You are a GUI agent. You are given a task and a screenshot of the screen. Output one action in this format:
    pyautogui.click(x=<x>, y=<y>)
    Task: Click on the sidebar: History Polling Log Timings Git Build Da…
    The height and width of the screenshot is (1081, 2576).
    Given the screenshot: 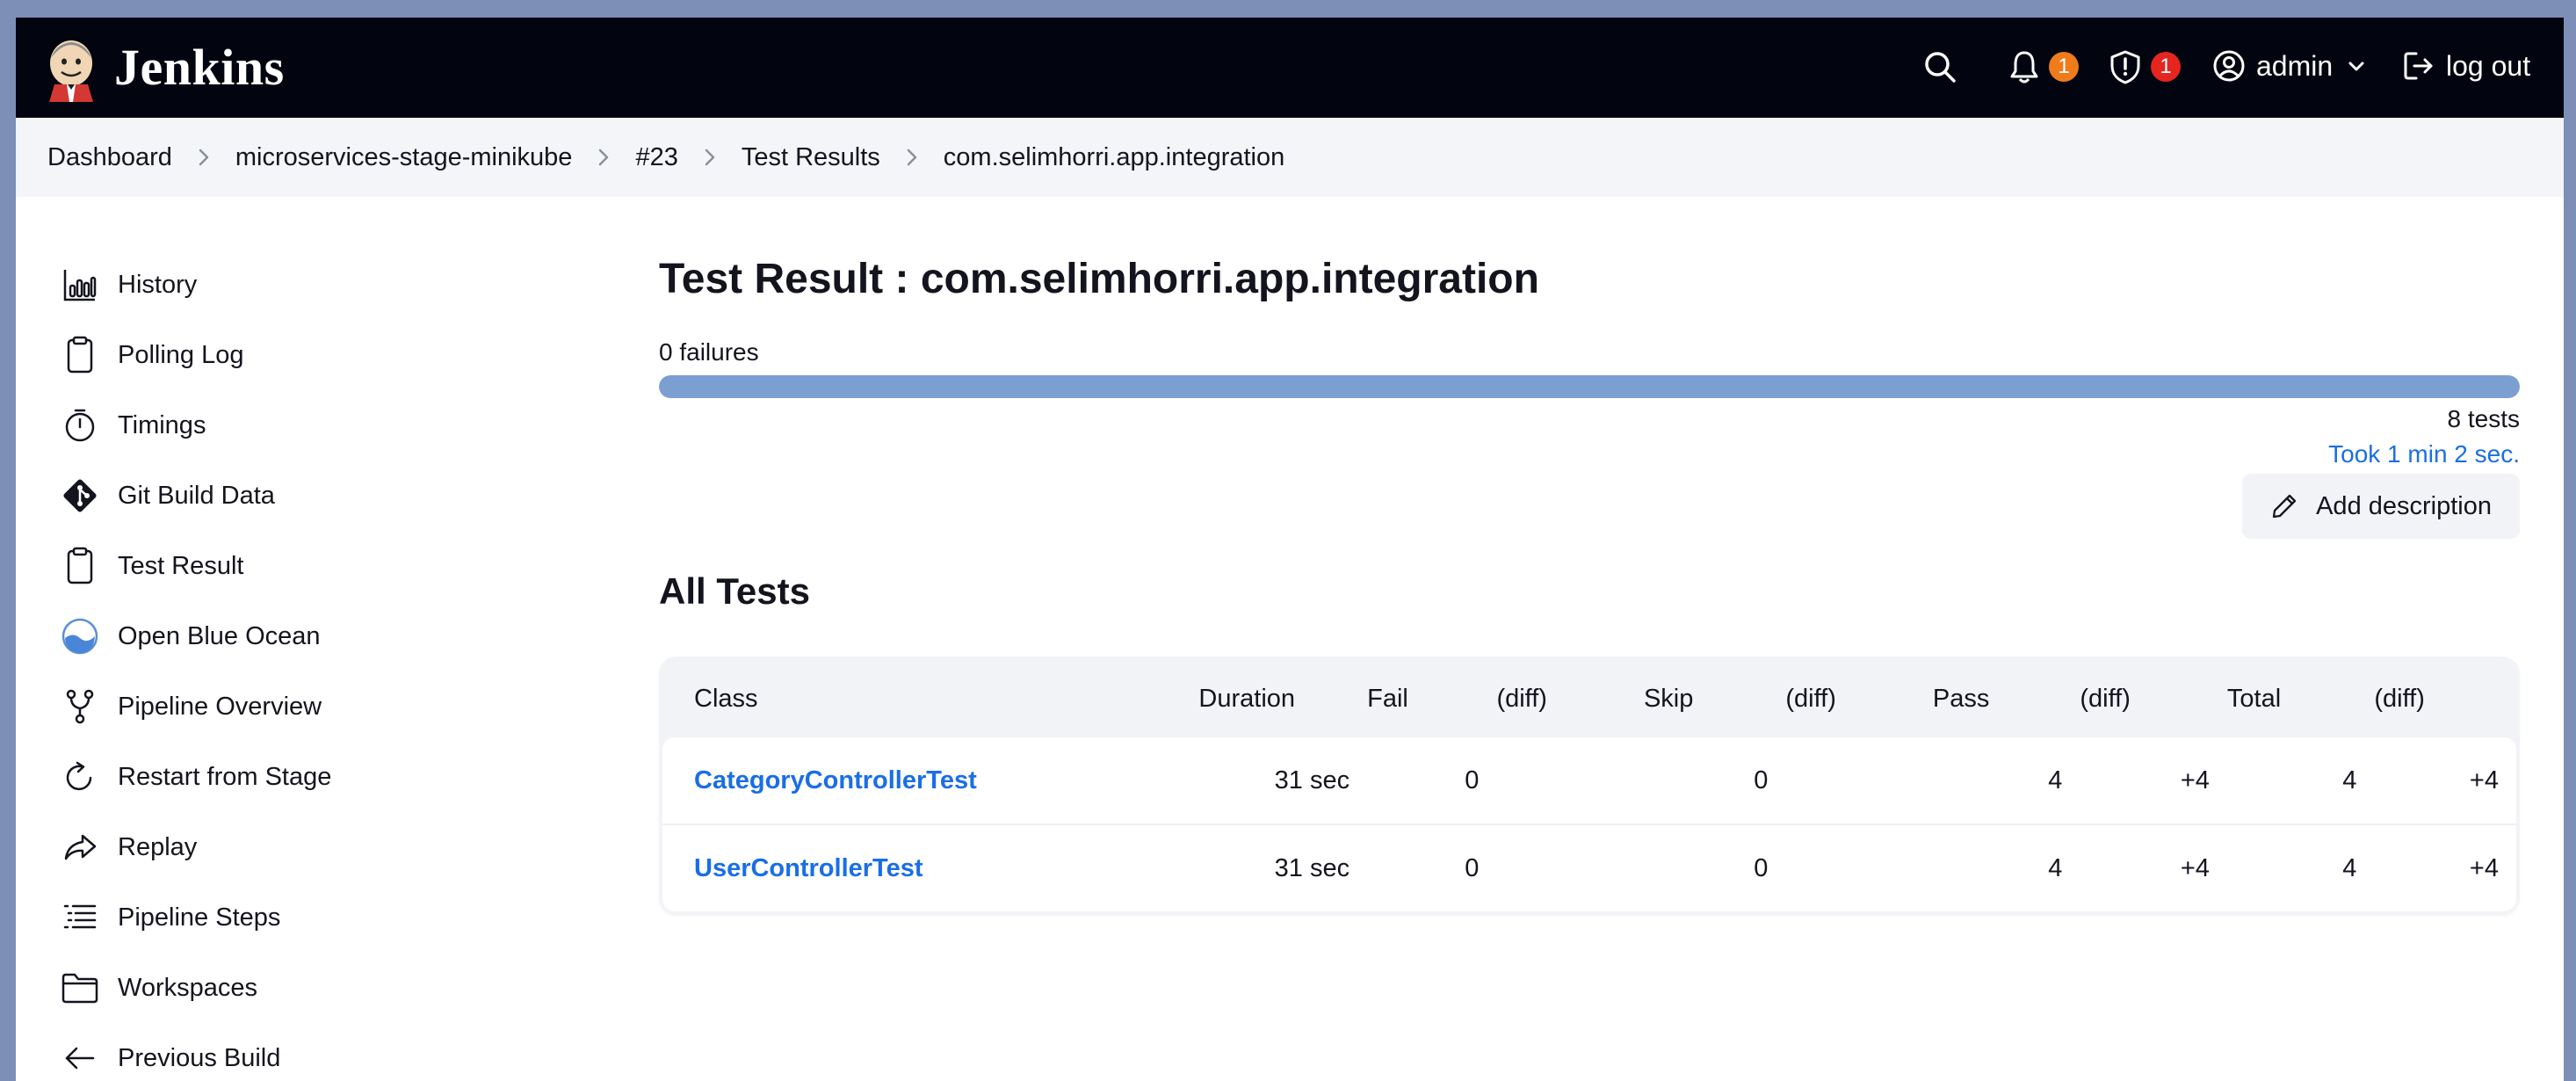 What is the action you would take?
    pyautogui.click(x=195, y=666)
    